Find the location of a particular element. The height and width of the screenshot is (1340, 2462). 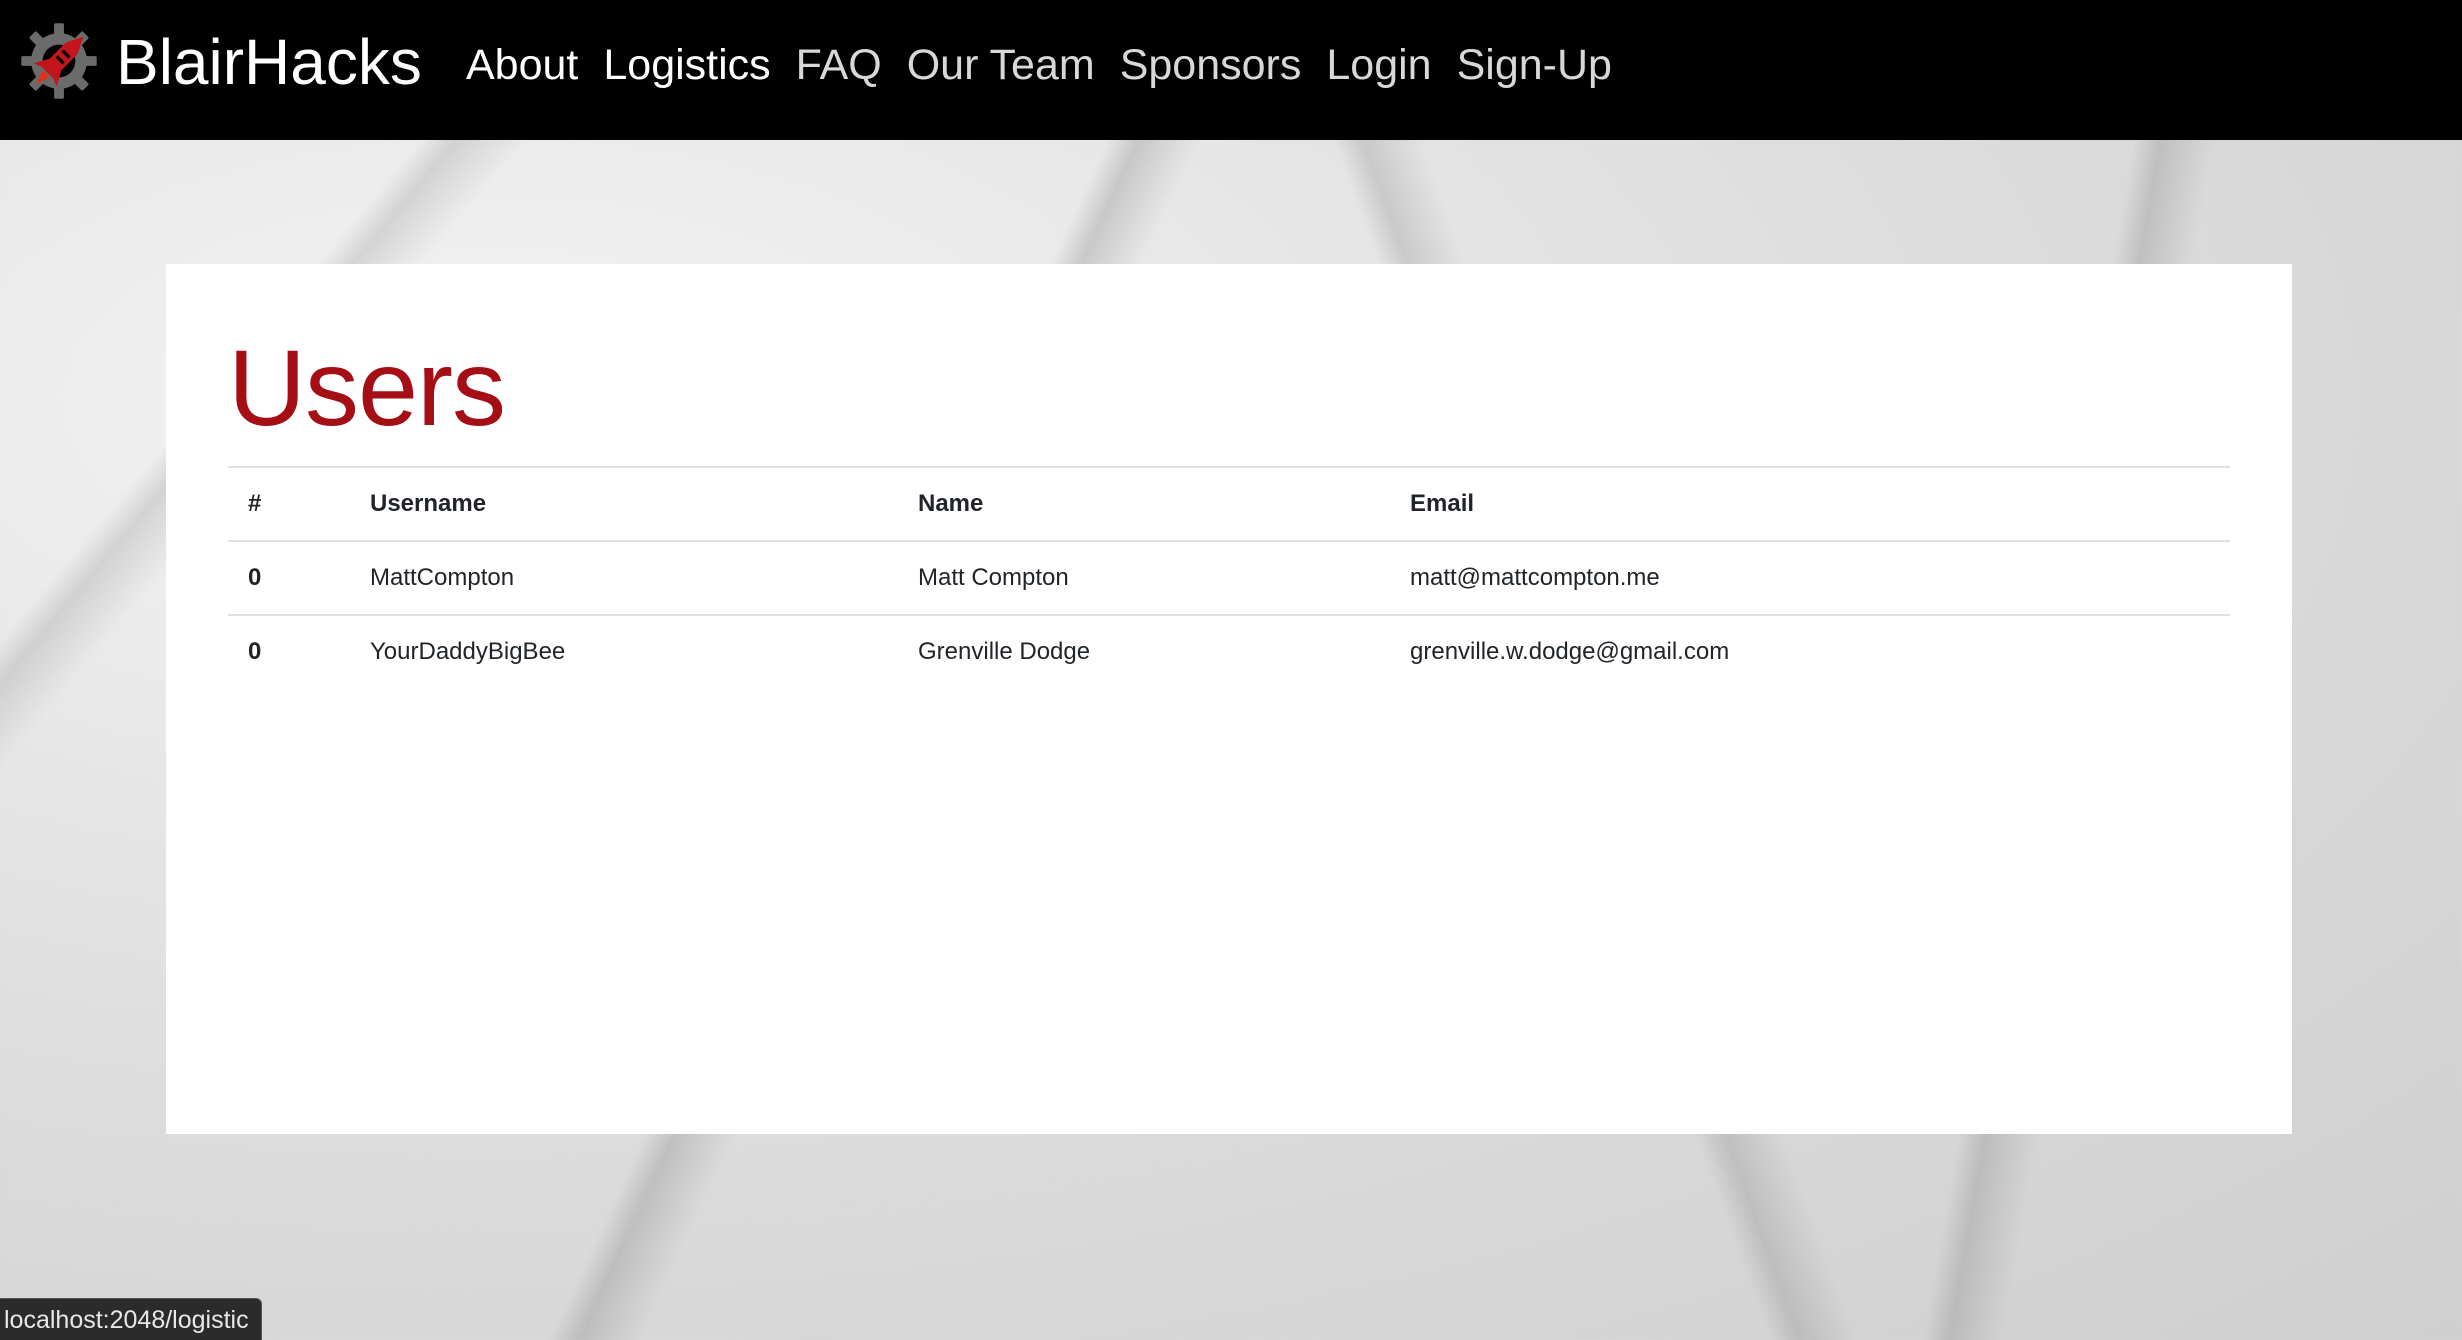

rocket-gear-icon is located at coordinates (59, 61).